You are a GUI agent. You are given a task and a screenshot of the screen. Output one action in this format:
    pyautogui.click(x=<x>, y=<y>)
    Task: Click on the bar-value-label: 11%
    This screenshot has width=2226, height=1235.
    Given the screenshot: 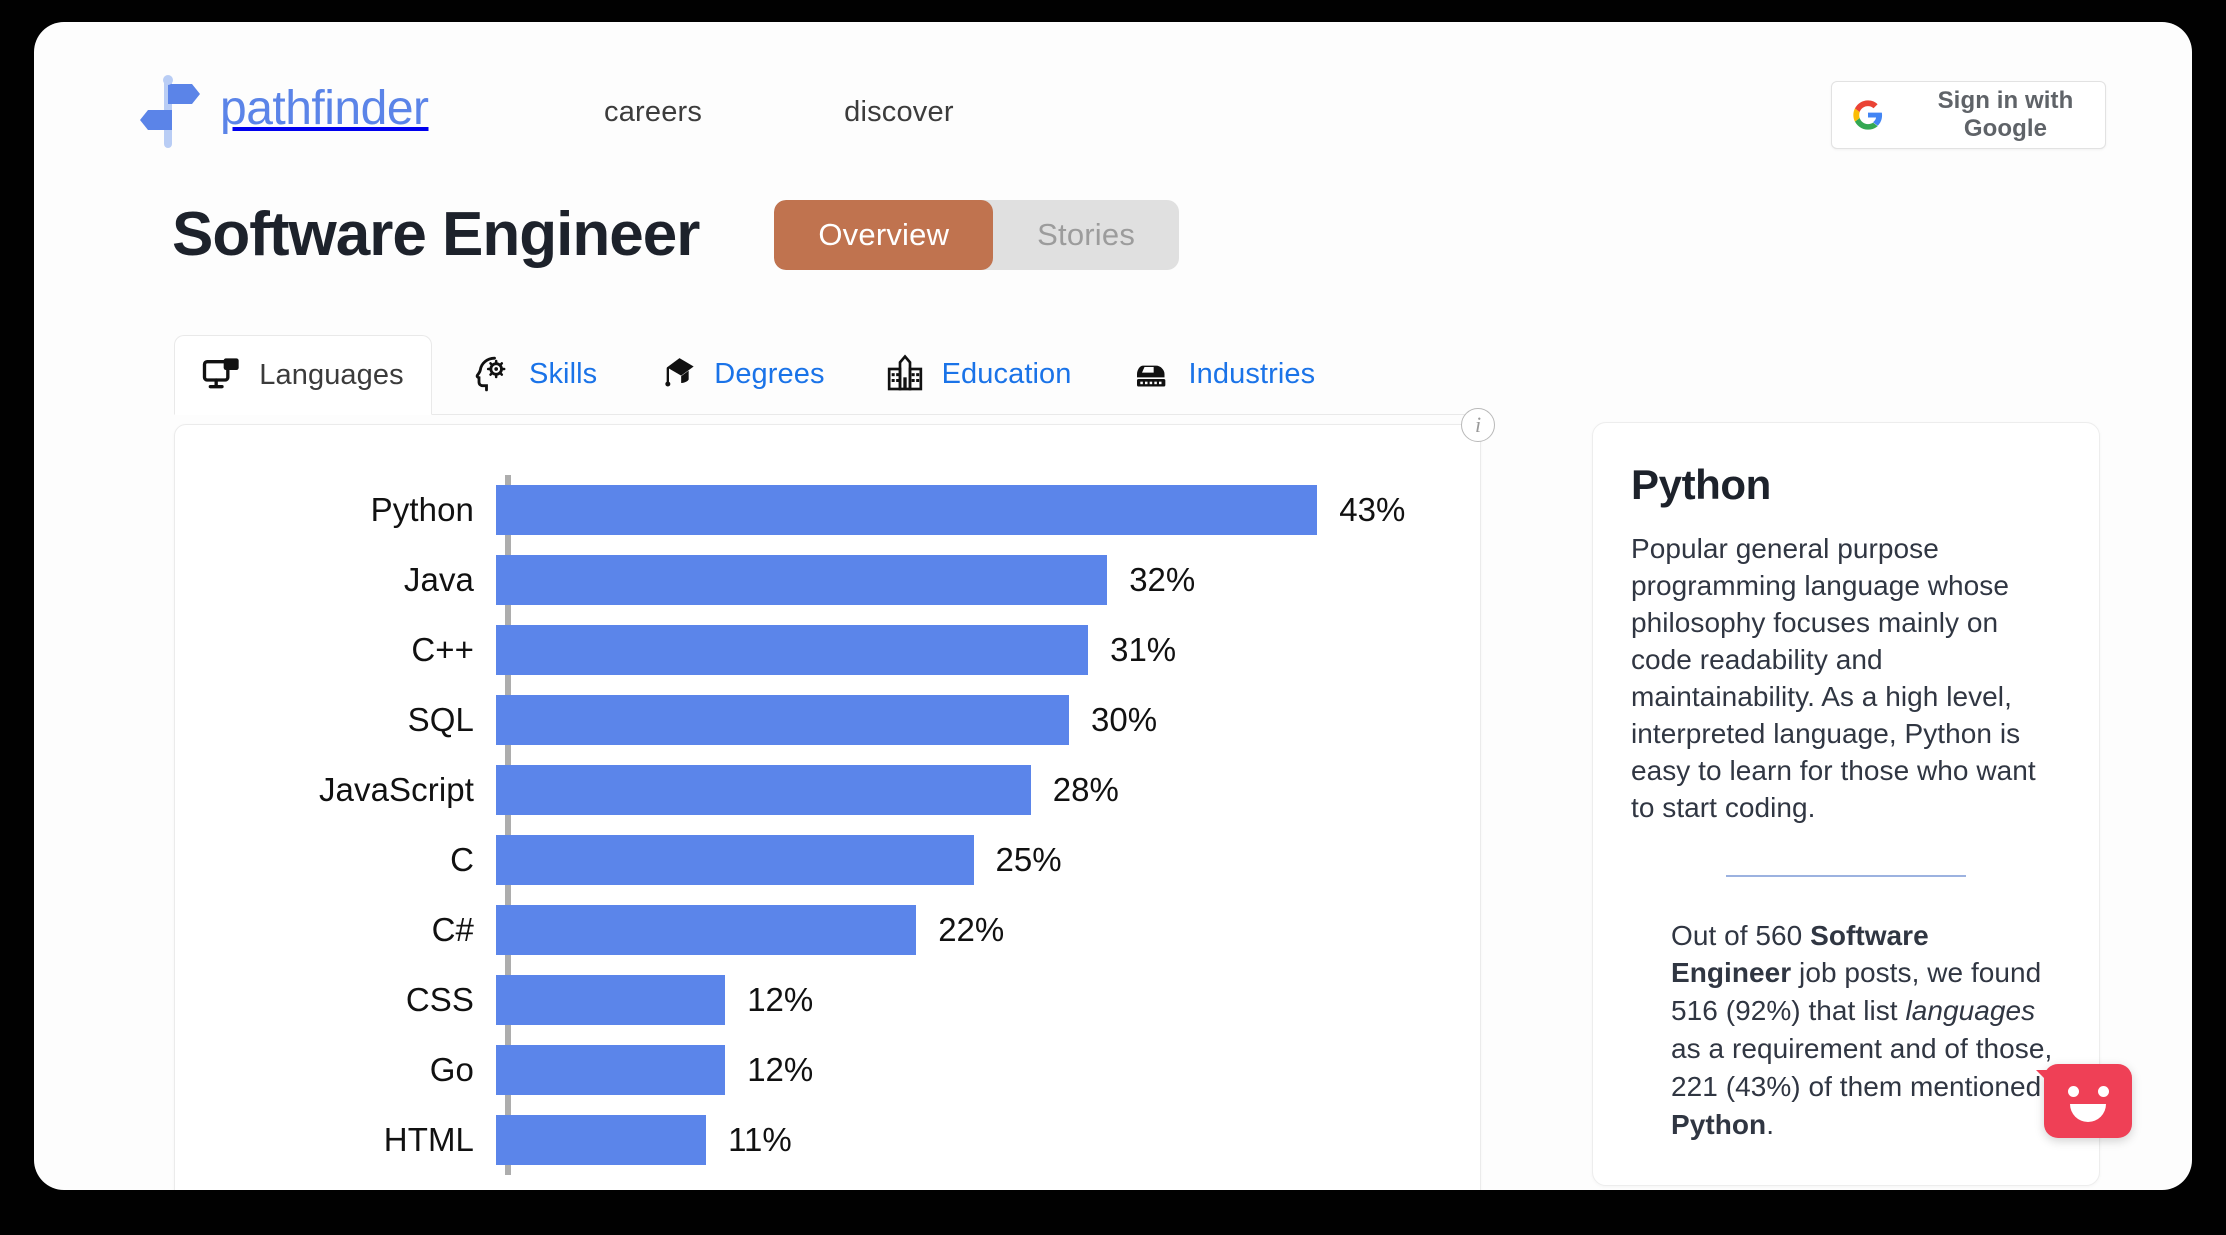 What is the action you would take?
    pyautogui.click(x=760, y=1139)
    